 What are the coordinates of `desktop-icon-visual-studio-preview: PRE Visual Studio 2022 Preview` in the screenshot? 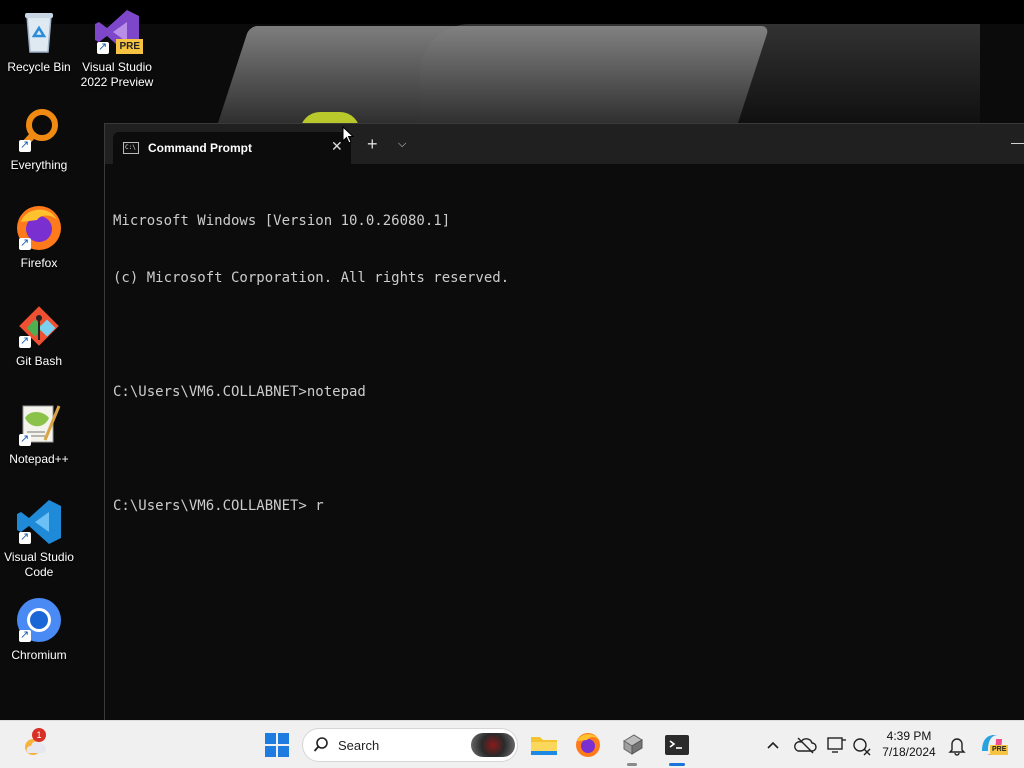 It's located at (117, 49).